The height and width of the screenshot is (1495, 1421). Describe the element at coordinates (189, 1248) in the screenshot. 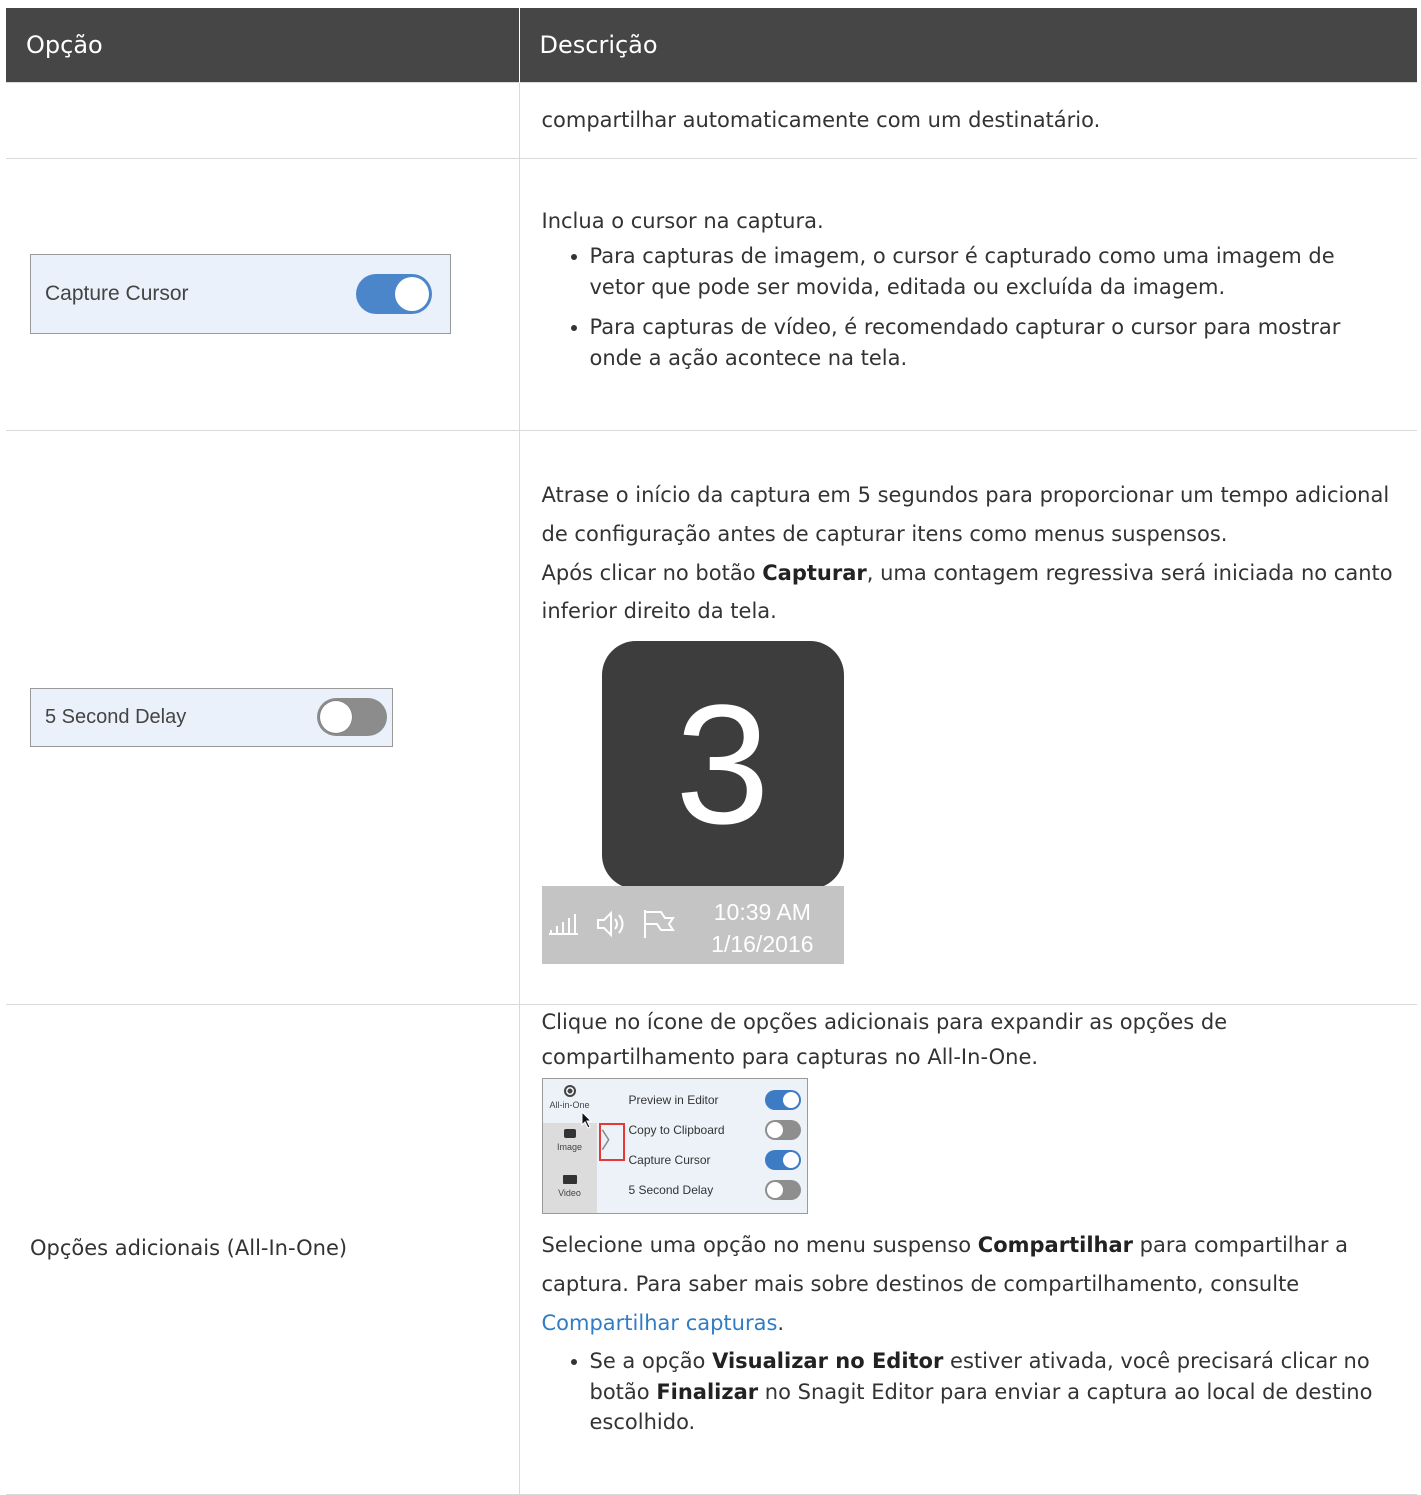

I see `option-name: Opções adicionais (All-In-One)` at that location.